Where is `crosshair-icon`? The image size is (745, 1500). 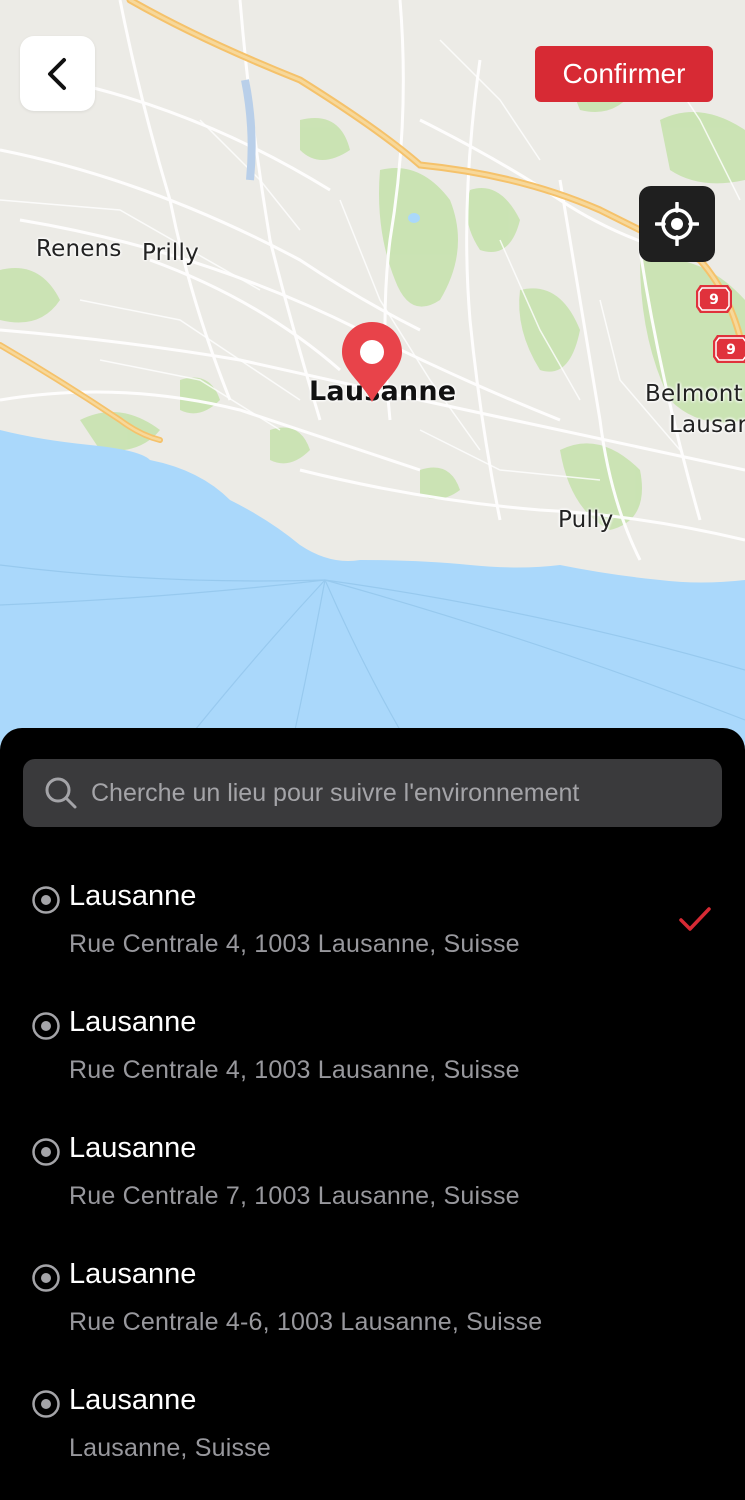
crosshair-icon is located at coordinates (677, 224).